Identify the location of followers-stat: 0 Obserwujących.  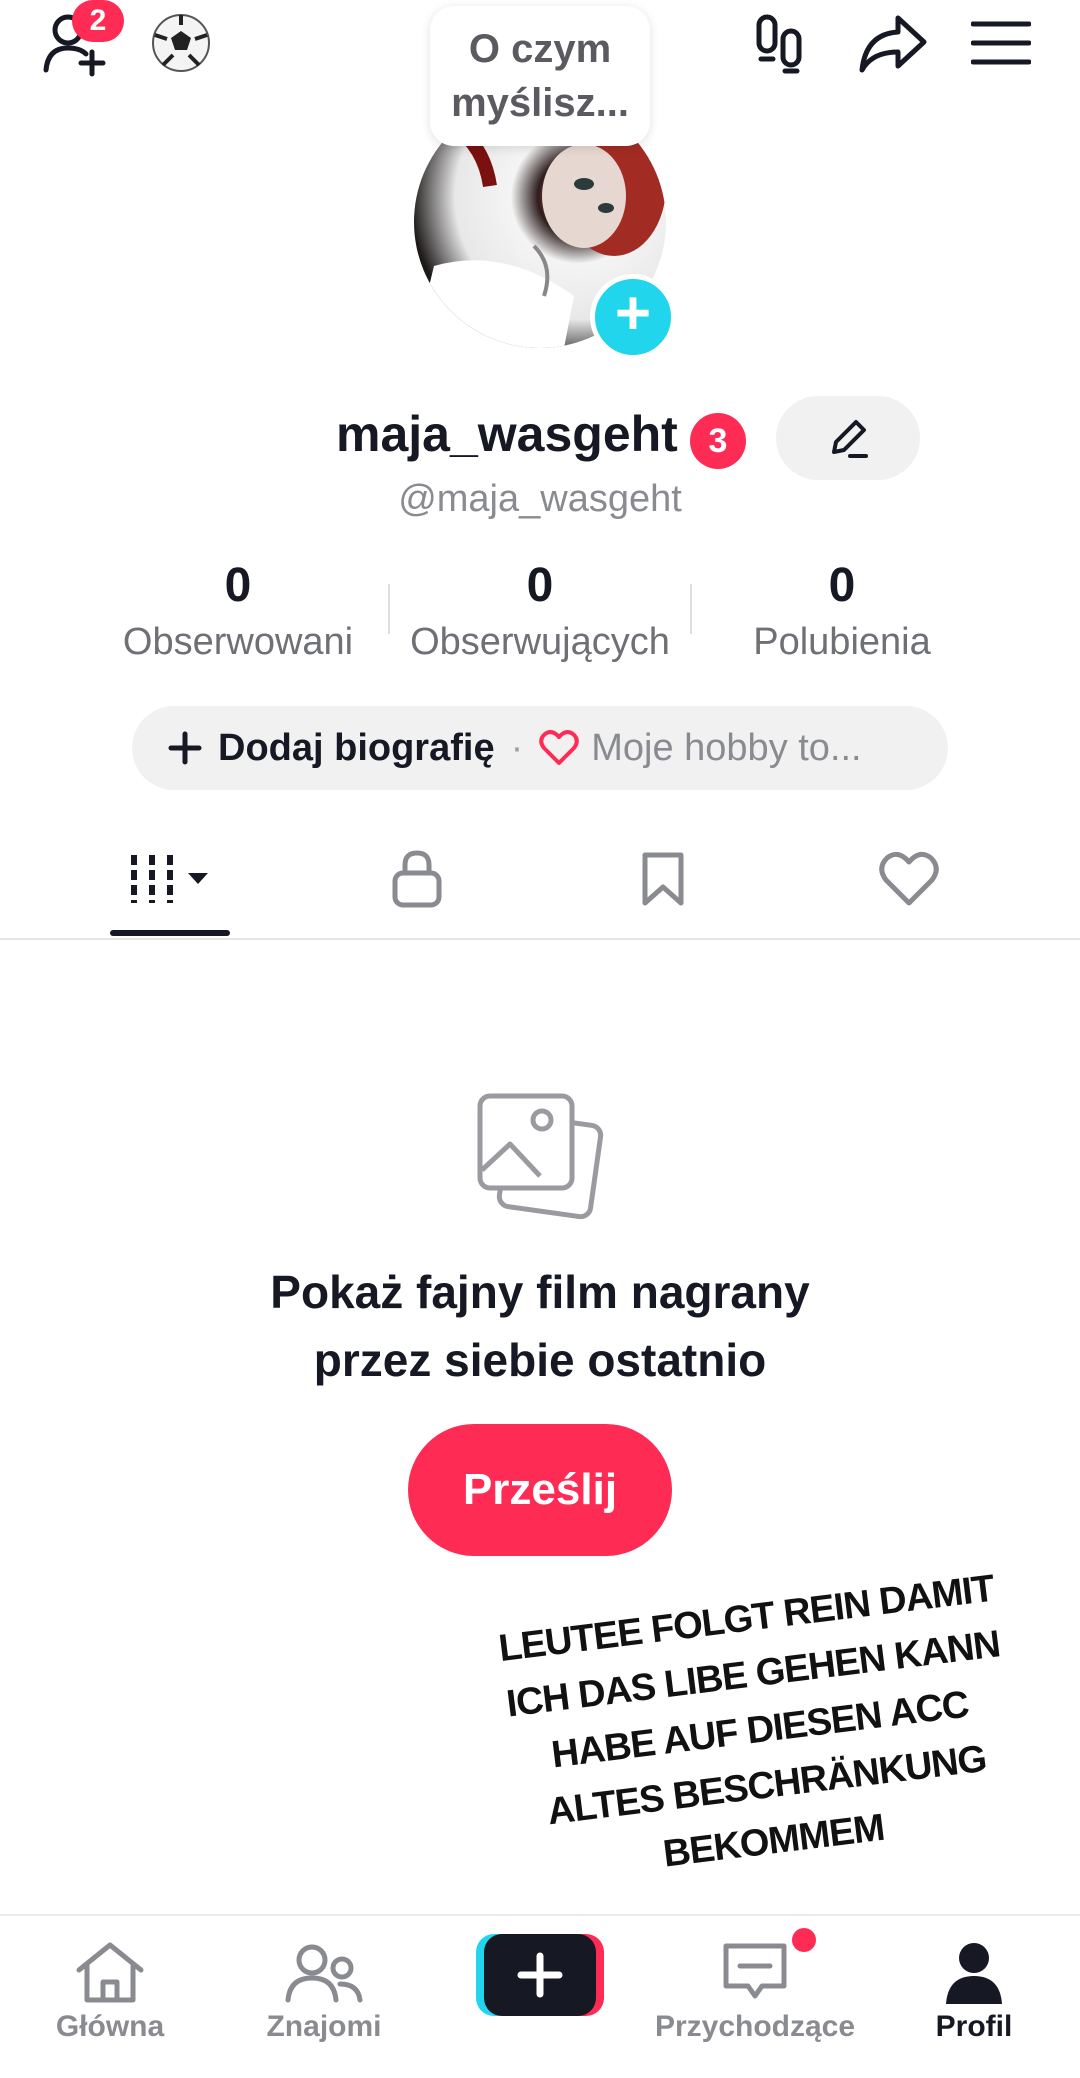
(540, 611).